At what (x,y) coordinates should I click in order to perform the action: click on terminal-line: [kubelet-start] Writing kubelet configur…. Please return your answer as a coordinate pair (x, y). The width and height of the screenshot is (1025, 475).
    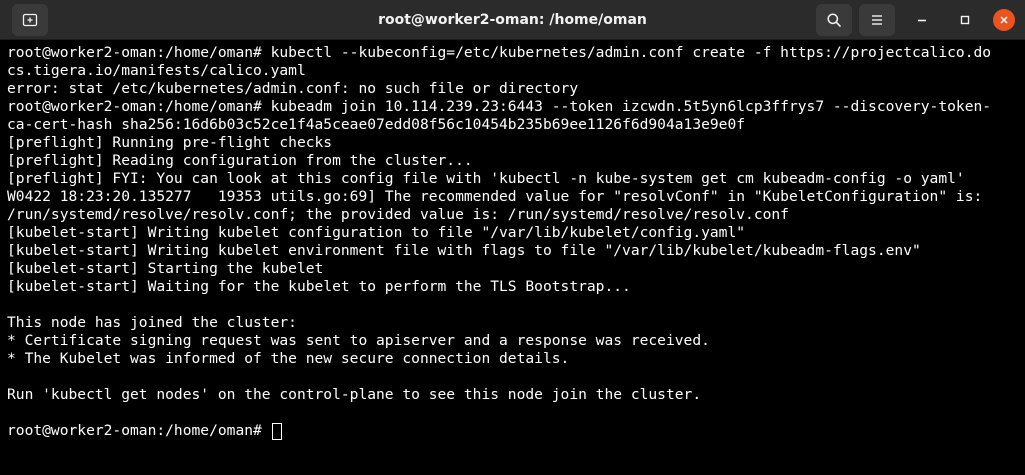
    Looking at the image, I should click on (376, 232).